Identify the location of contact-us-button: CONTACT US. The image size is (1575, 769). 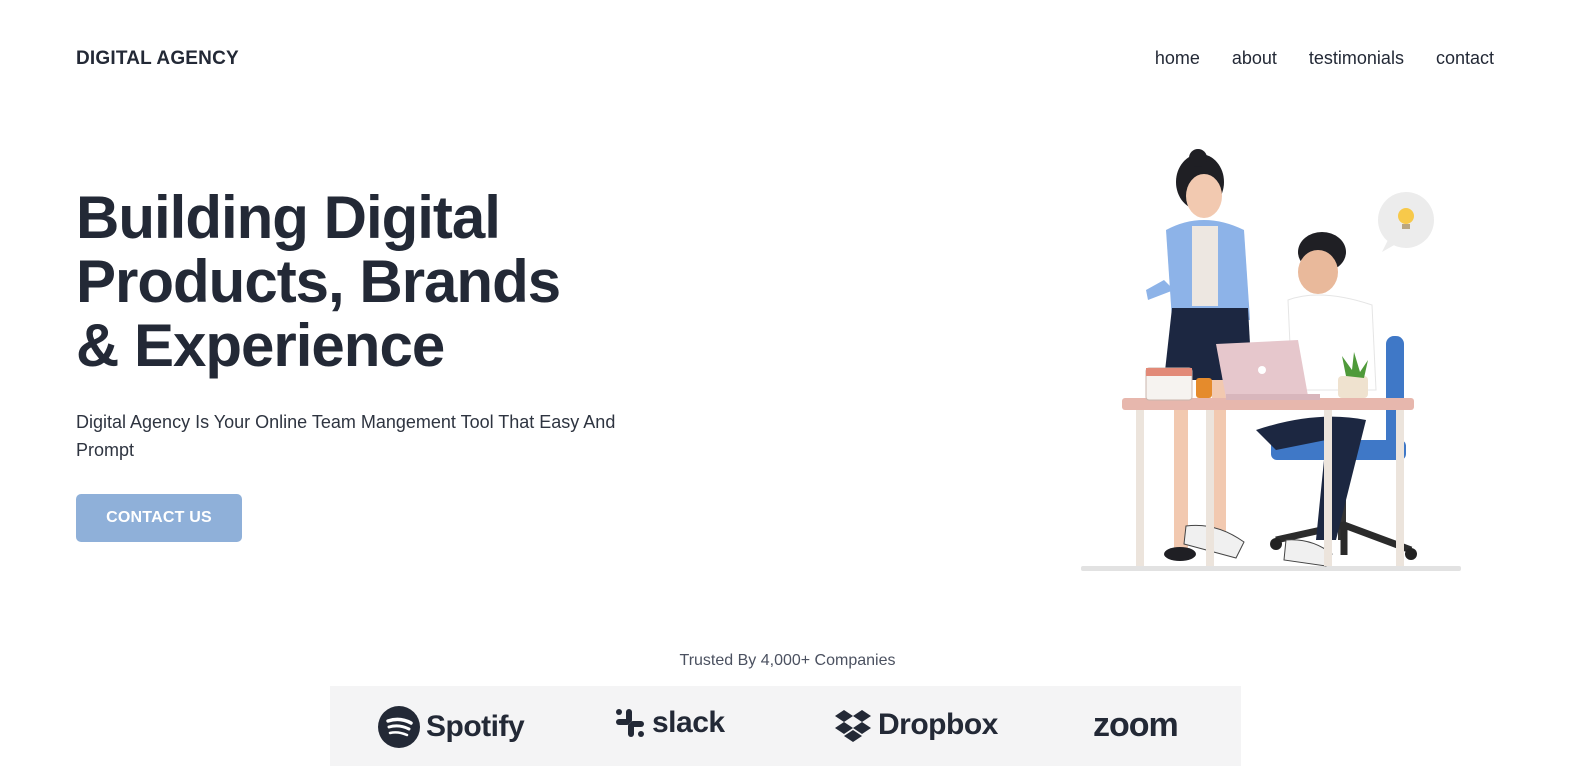
(159, 518).